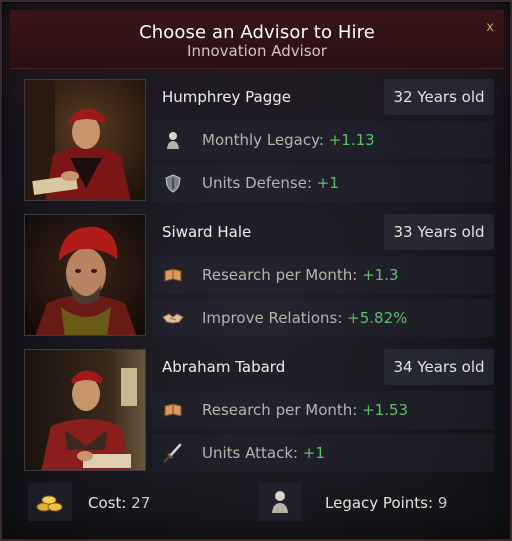  I want to click on advisor-age: 33 Years old, so click(439, 232).